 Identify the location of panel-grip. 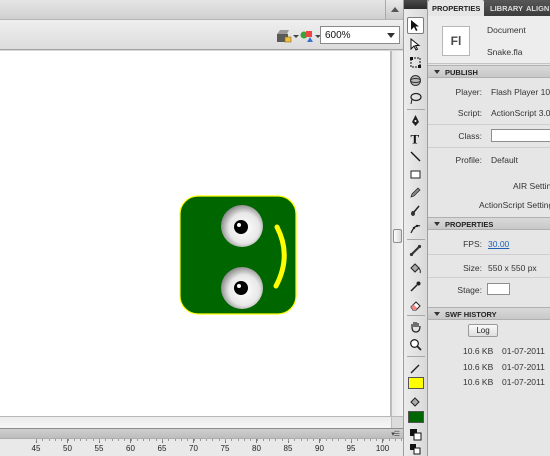
(415, 4).